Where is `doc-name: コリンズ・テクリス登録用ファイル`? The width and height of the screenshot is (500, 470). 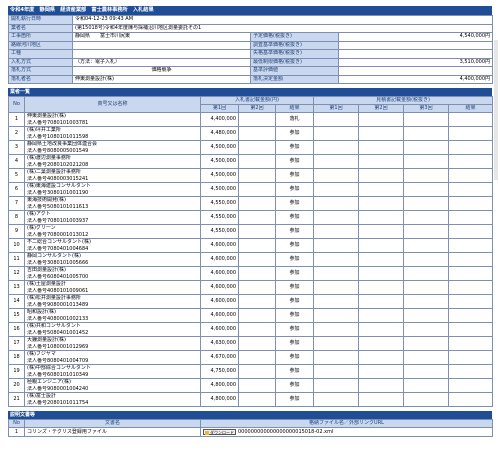 doc-name: コリンズ・テクリス登録用ファイル is located at coordinates (112, 432).